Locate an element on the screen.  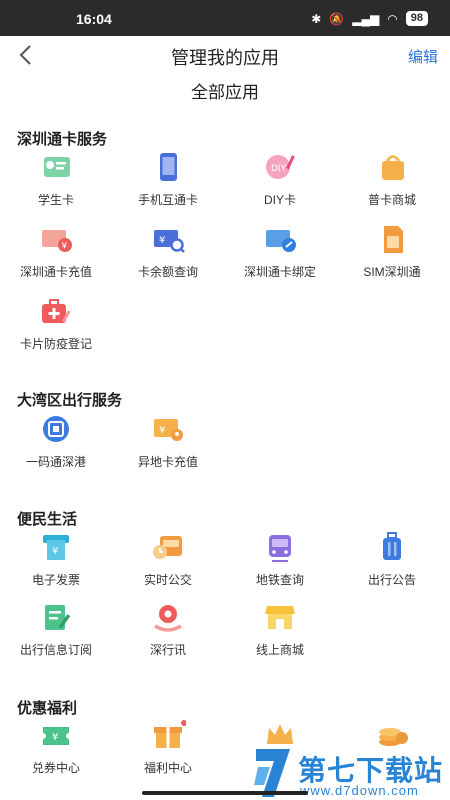
sim-card-icon is located at coordinates (393, 239).